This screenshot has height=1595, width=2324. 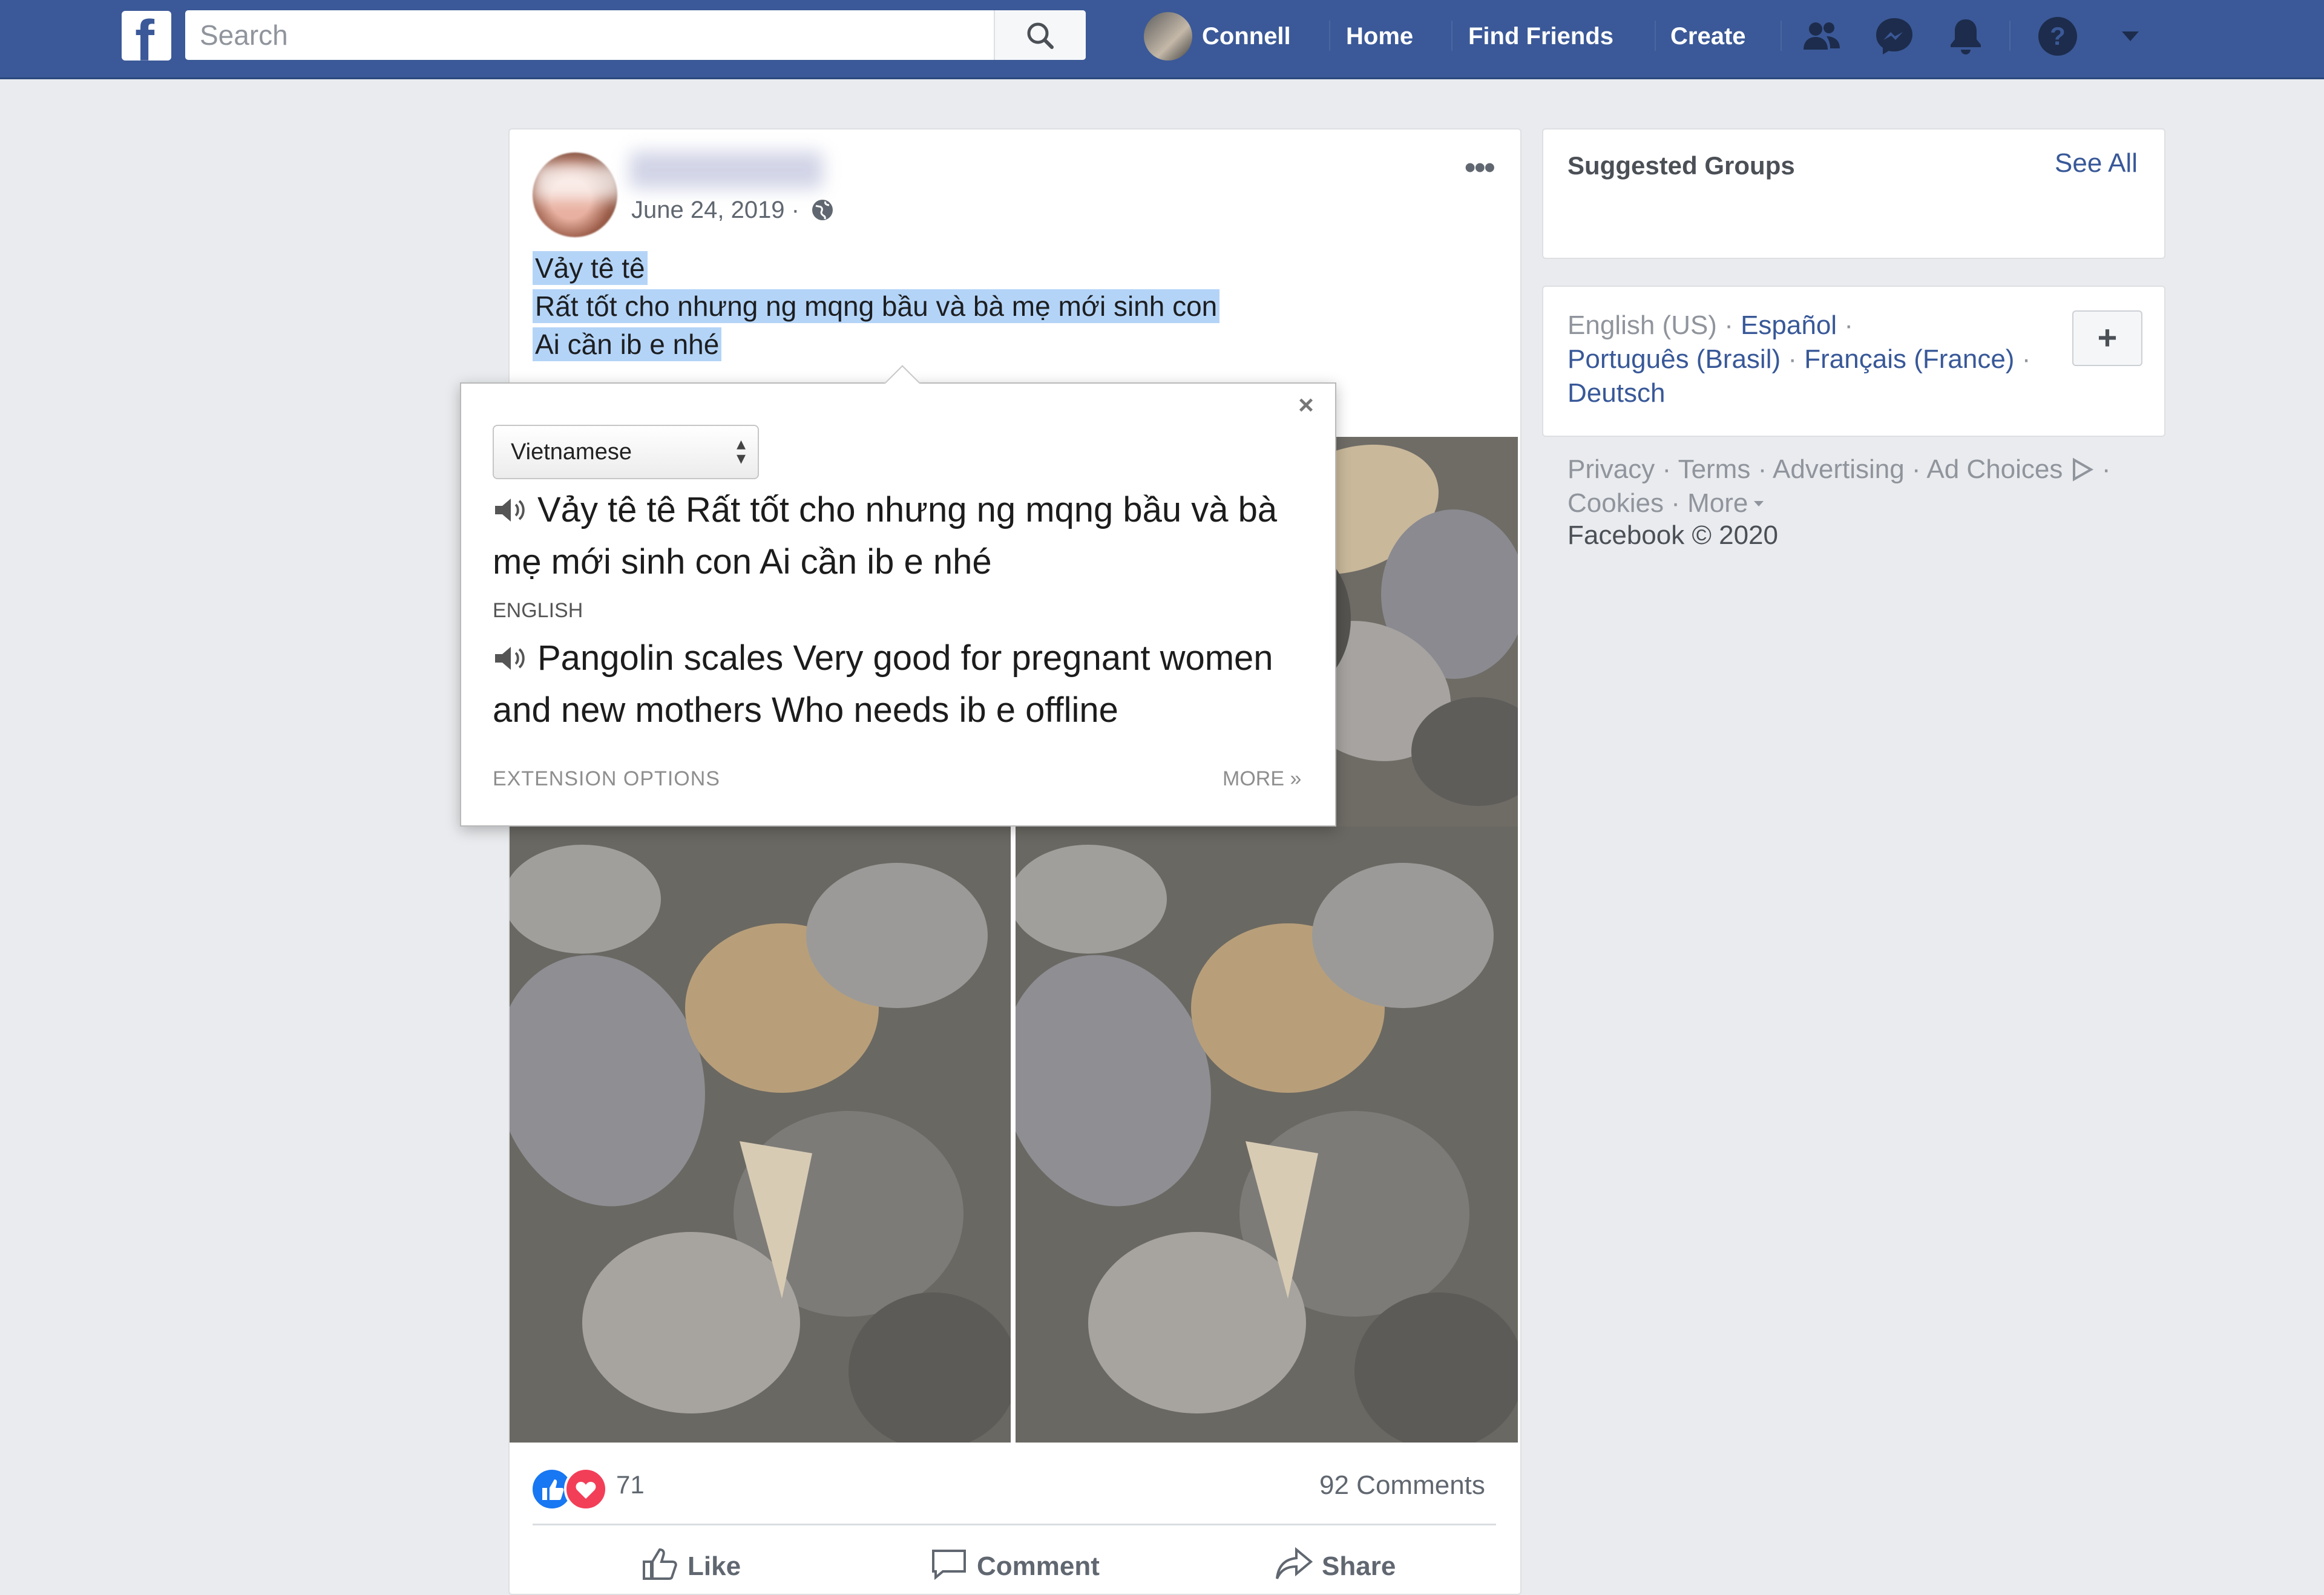 What do you see at coordinates (1714, 469) in the screenshot?
I see `terms-link: Terms` at bounding box center [1714, 469].